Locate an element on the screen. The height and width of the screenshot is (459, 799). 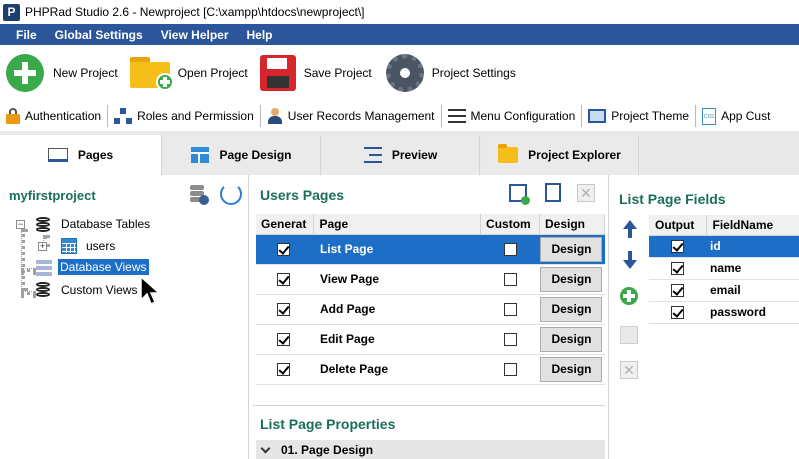
open-project-button: Open Project is located at coordinates (187, 73).